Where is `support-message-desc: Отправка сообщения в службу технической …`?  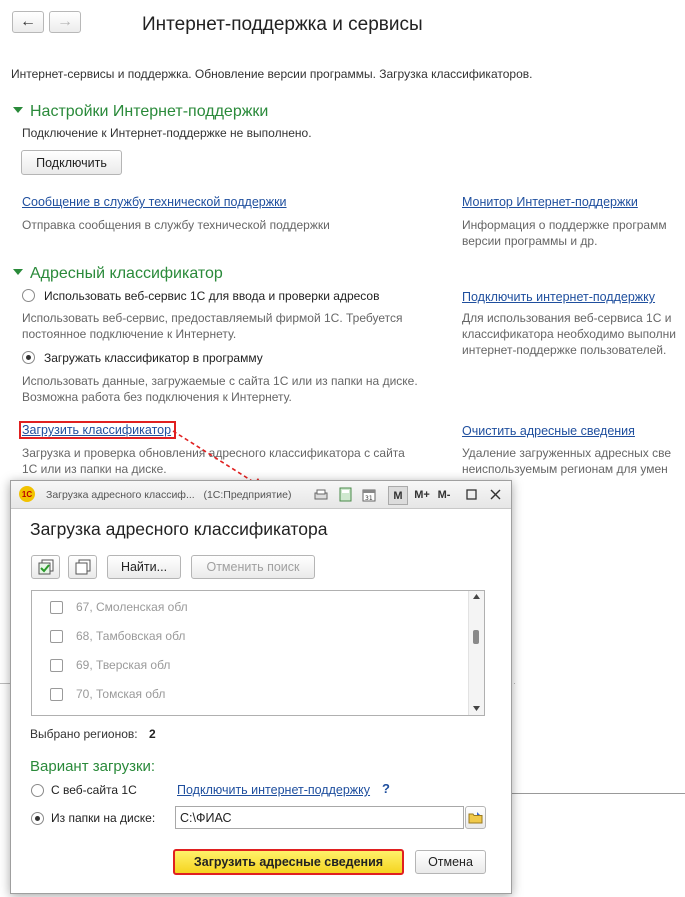
support-message-desc: Отправка сообщения в службу технической … is located at coordinates (176, 225).